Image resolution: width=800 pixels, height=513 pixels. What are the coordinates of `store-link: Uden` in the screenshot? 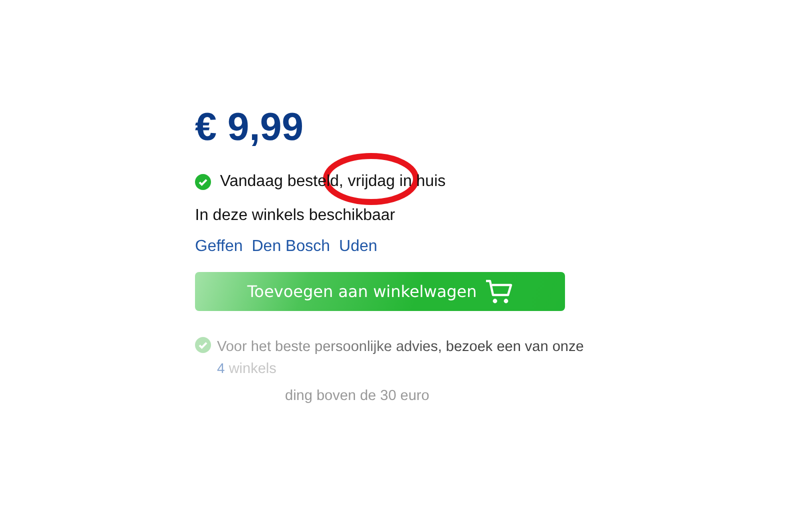 It's located at (358, 247).